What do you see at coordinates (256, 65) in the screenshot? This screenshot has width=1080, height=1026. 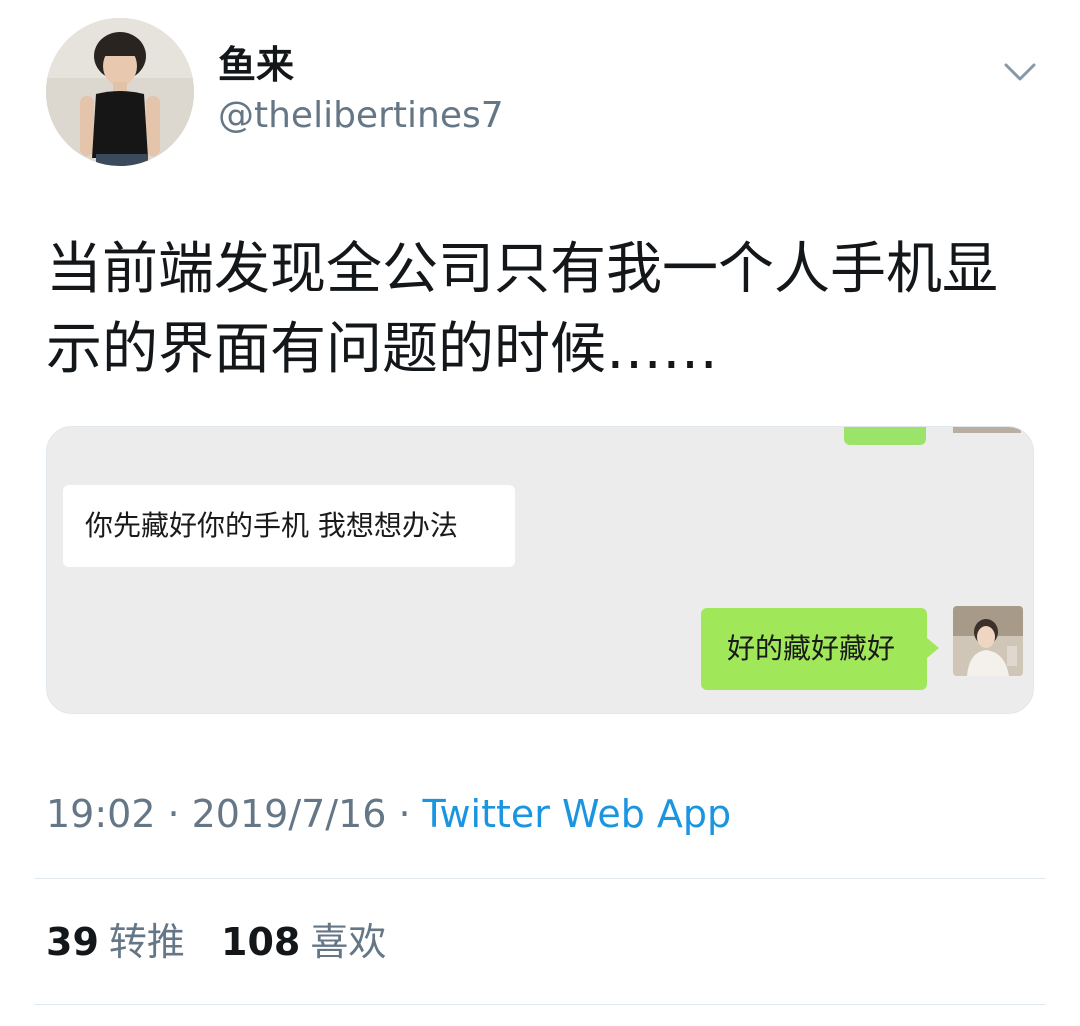 I see `author-display-name: 鱼来` at bounding box center [256, 65].